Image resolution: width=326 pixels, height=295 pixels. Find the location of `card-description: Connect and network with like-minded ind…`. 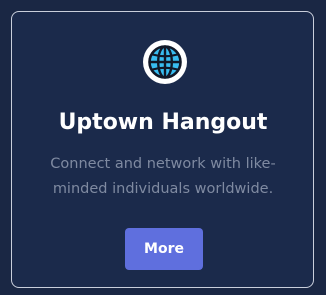

card-description: Connect and network with like-minded ind… is located at coordinates (163, 176).